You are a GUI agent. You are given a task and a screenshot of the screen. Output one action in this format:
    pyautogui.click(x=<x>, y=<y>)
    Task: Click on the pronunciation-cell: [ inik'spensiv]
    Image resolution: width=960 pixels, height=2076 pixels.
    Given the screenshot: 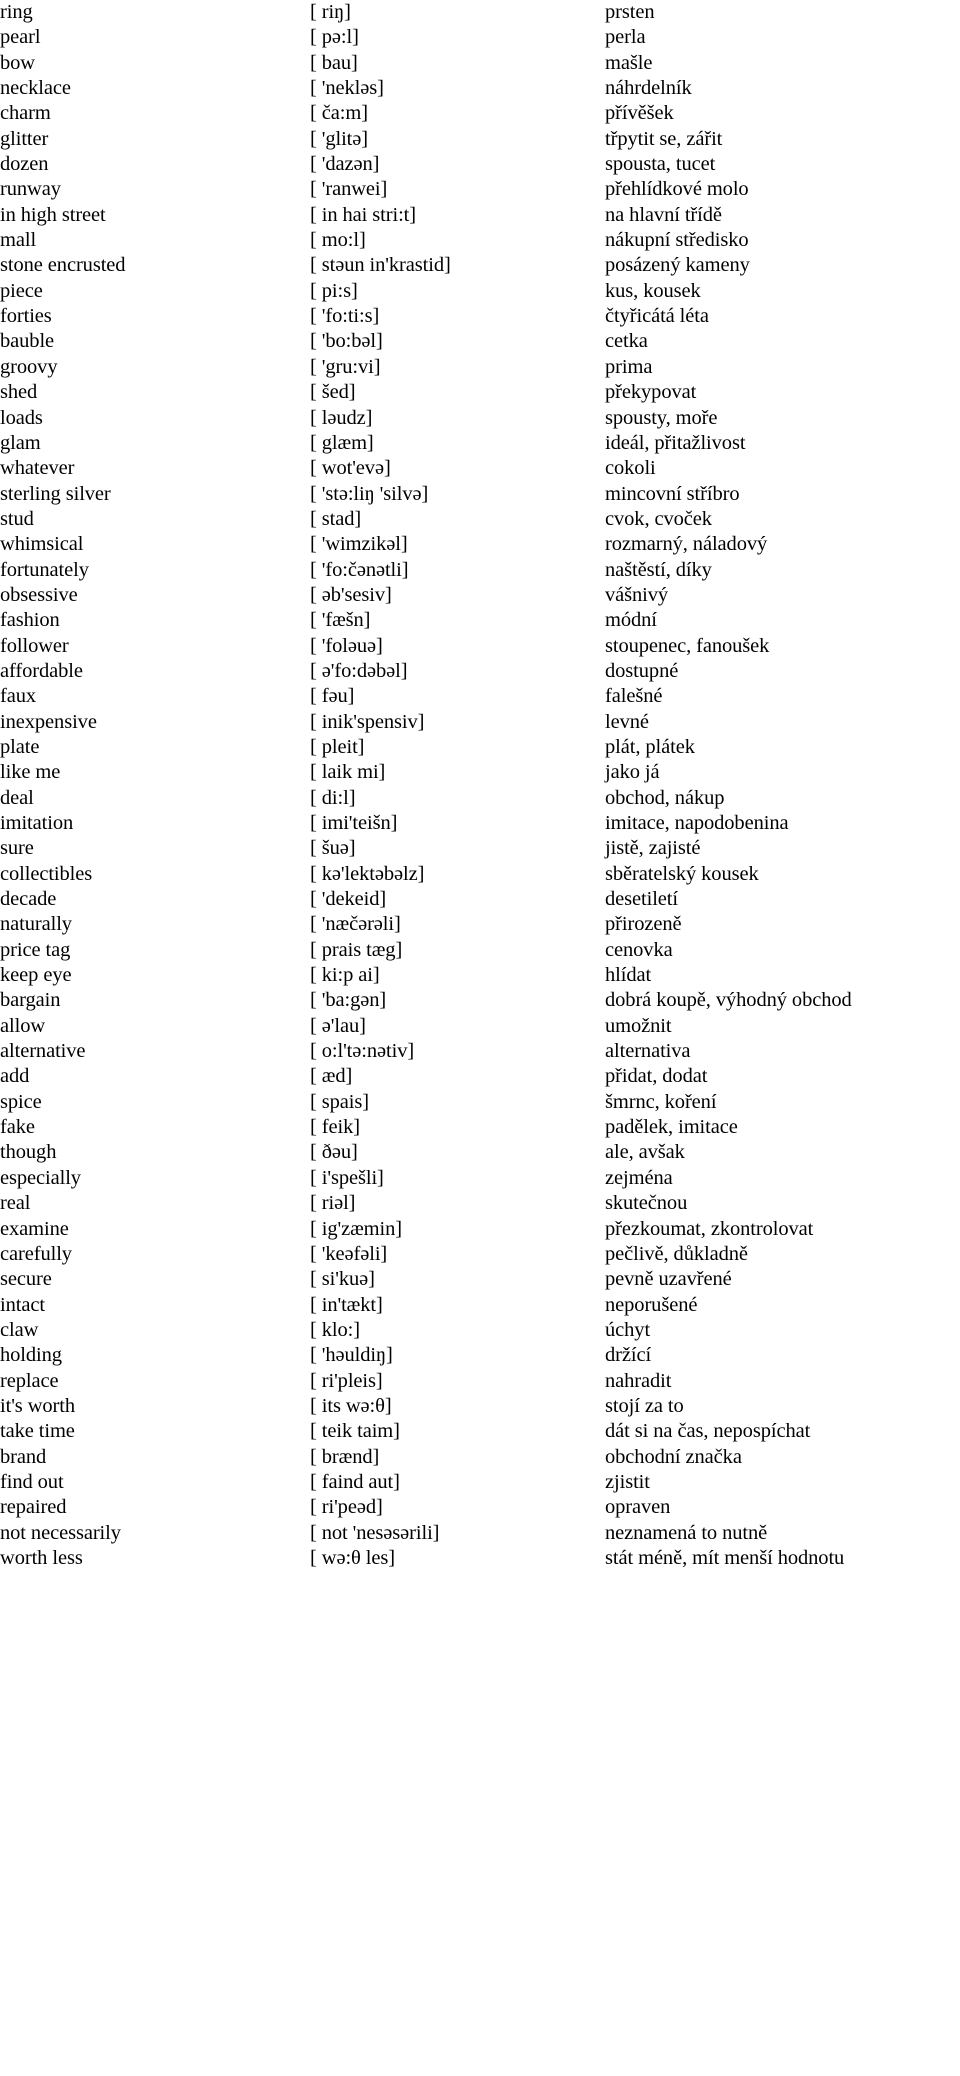 What is the action you would take?
    pyautogui.click(x=367, y=721)
    